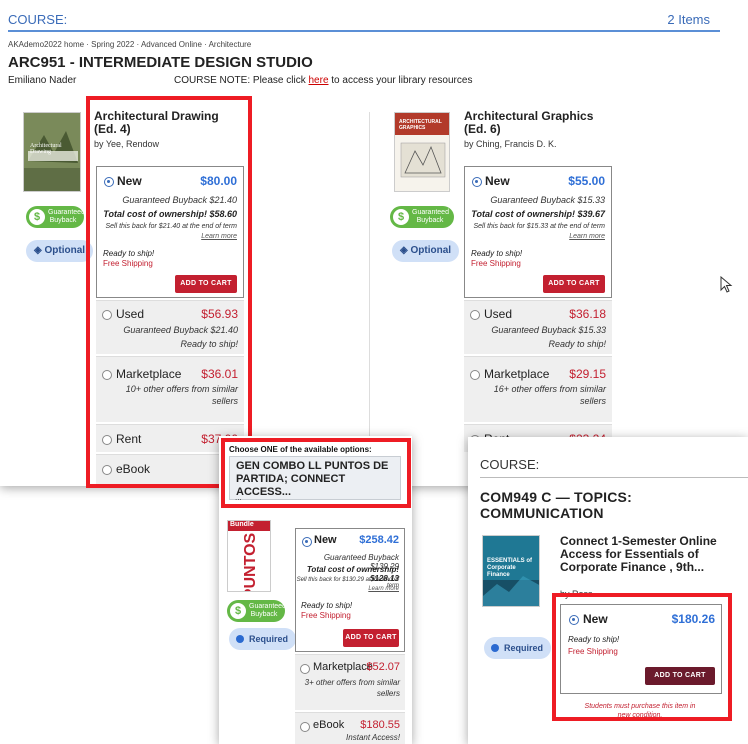 The height and width of the screenshot is (744, 748). Describe the element at coordinates (249, 526) in the screenshot. I see `cover-banner: Bundle` at that location.